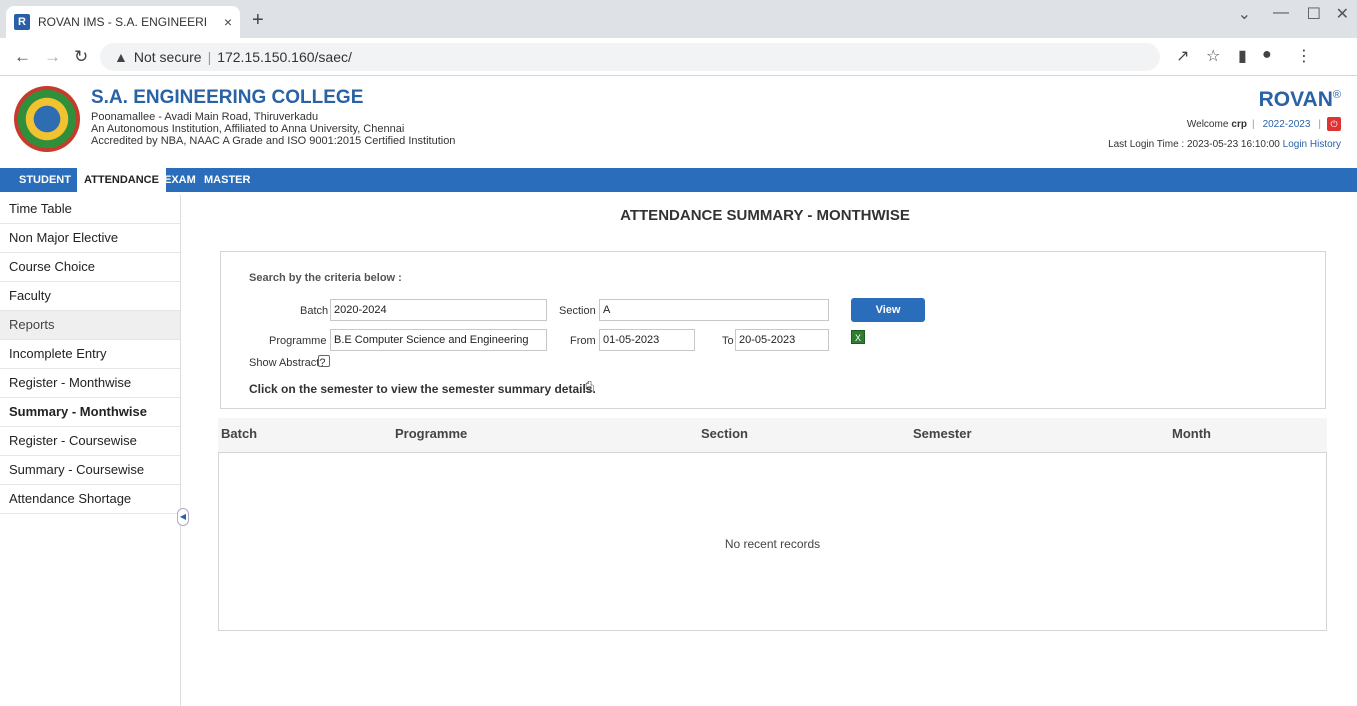 The image size is (1357, 706). I want to click on show-abstract-checkbox, so click(324, 361).